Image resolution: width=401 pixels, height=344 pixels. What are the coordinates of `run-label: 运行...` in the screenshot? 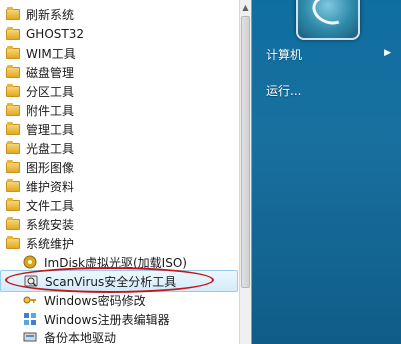 It's located at (284, 91).